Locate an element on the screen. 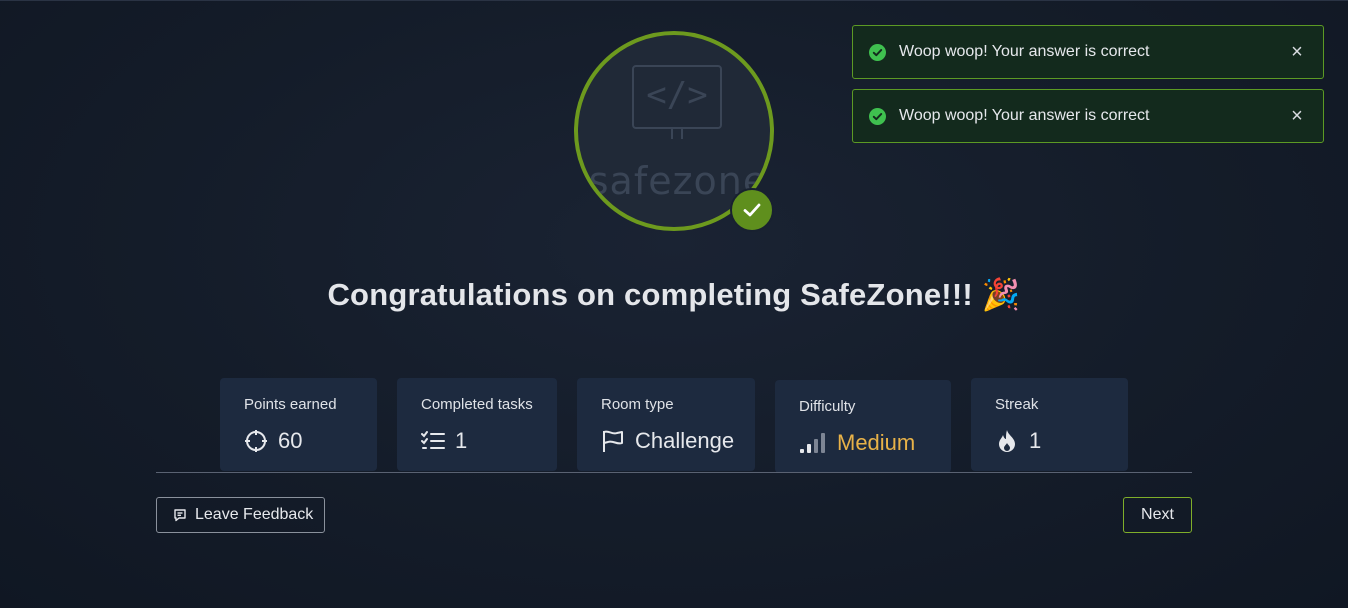 This screenshot has width=1348, height=608. room-logo: </> safezone is located at coordinates (674, 131).